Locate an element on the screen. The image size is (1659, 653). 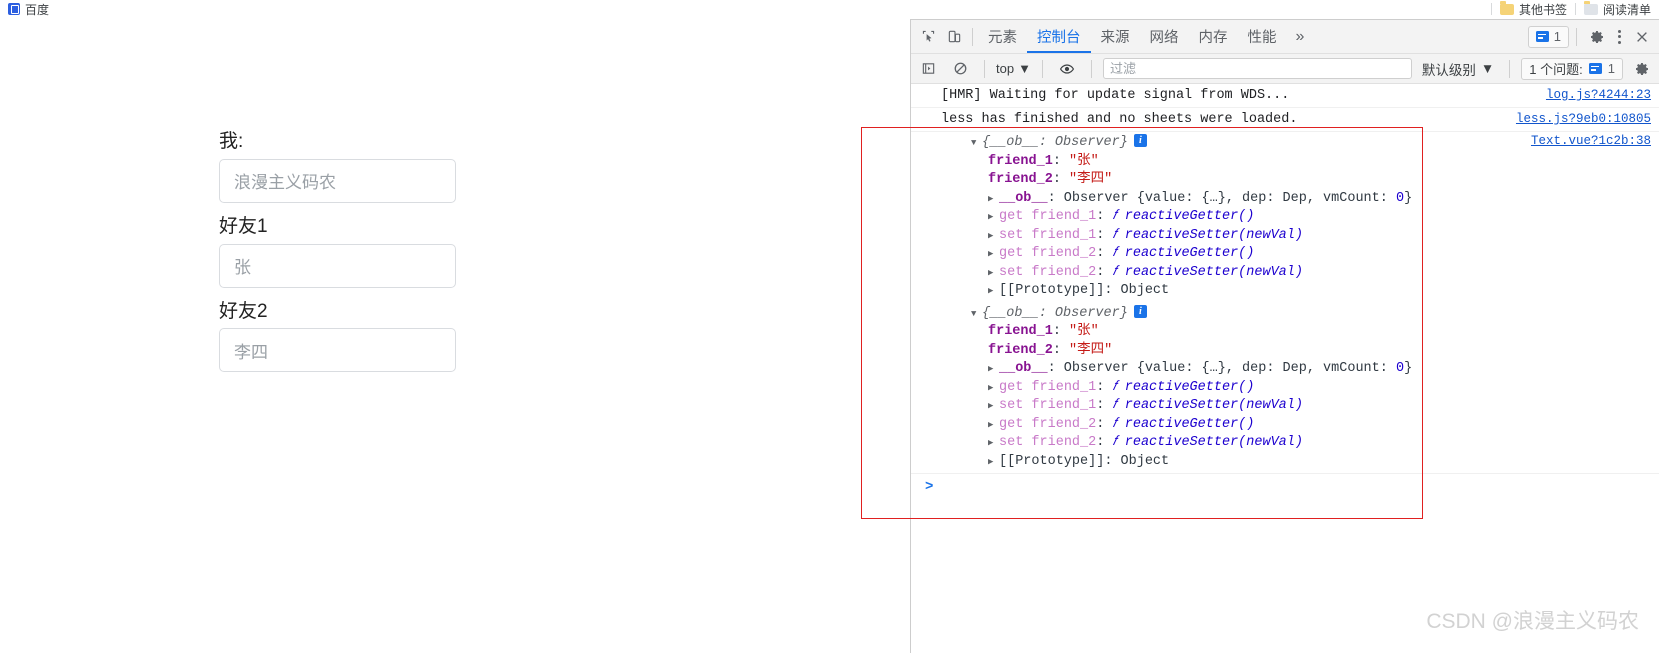
input-friend1 is located at coordinates (337, 265).